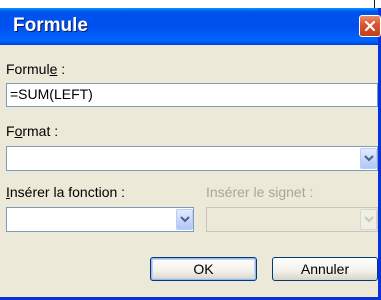 This screenshot has width=381, height=300. What do you see at coordinates (36, 69) in the screenshot?
I see `formula-label: Formule :` at bounding box center [36, 69].